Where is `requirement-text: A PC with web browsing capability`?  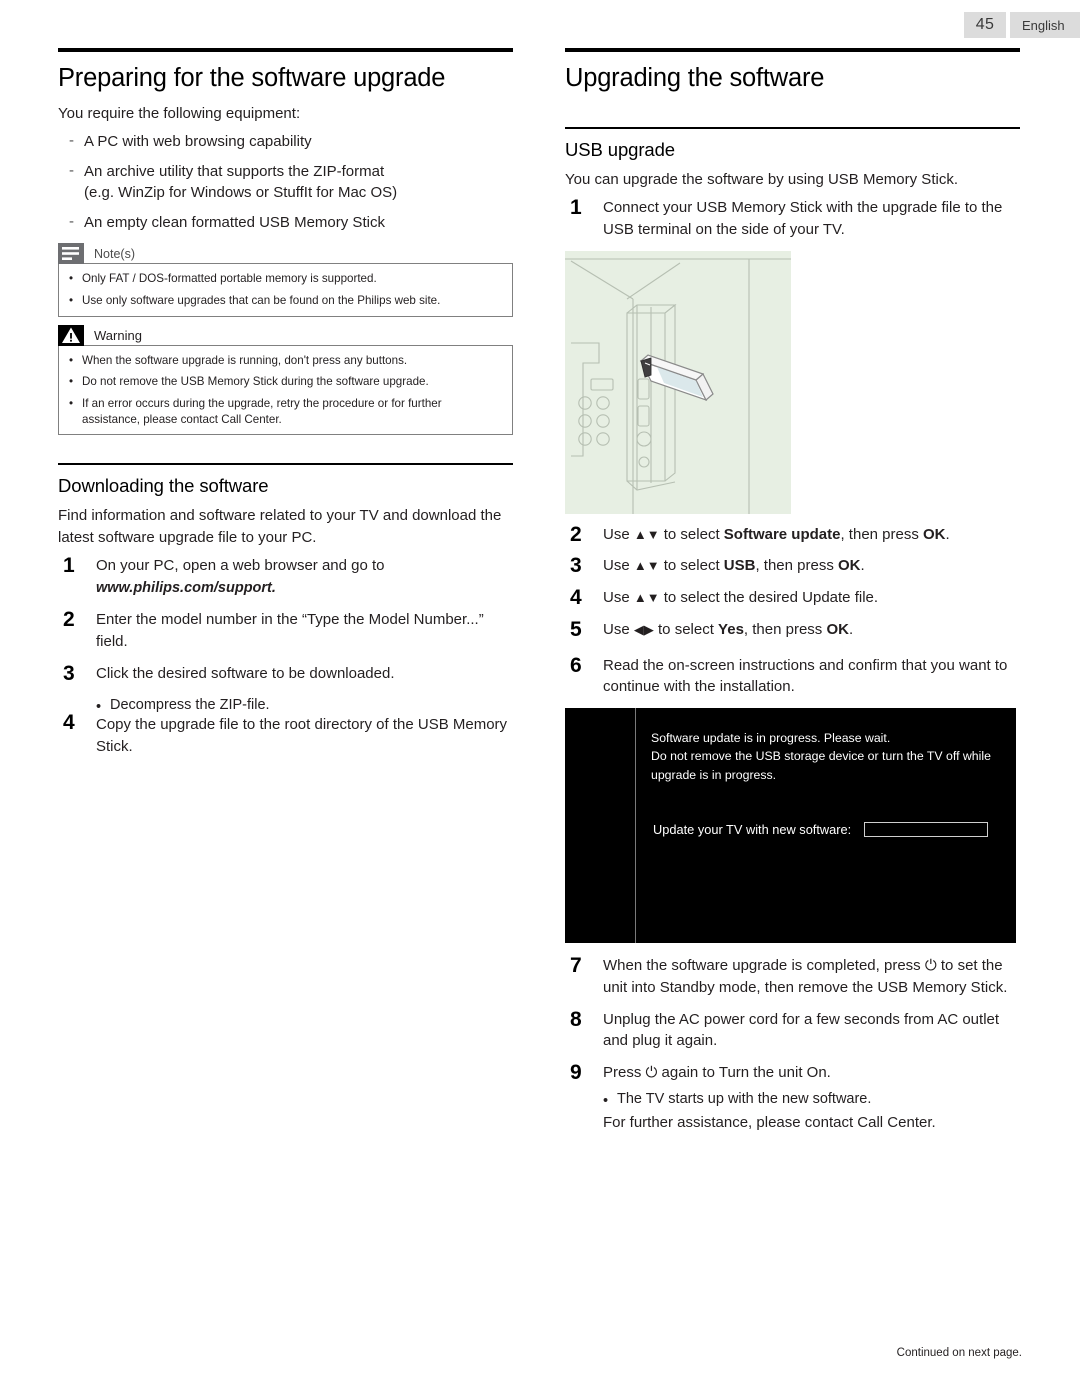 requirement-text: A PC with web browsing capability is located at coordinates (198, 142).